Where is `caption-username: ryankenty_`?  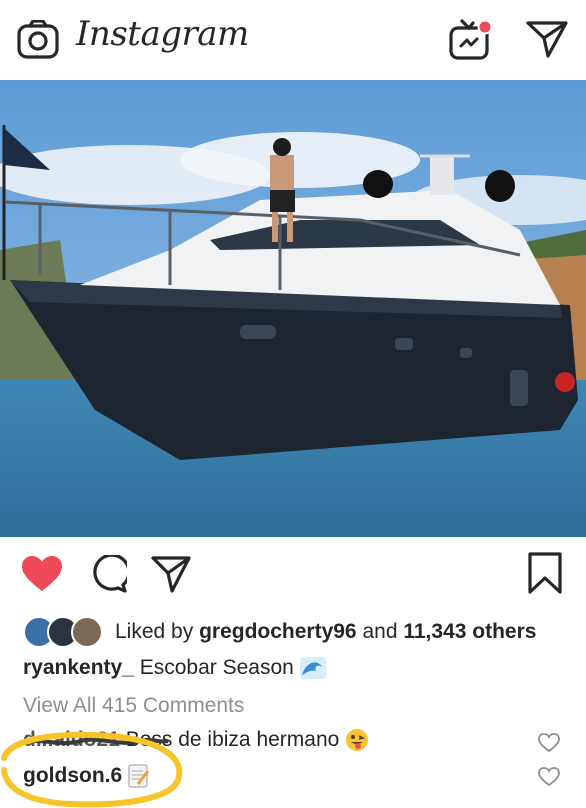
caption-username: ryankenty_ is located at coordinates (78, 667).